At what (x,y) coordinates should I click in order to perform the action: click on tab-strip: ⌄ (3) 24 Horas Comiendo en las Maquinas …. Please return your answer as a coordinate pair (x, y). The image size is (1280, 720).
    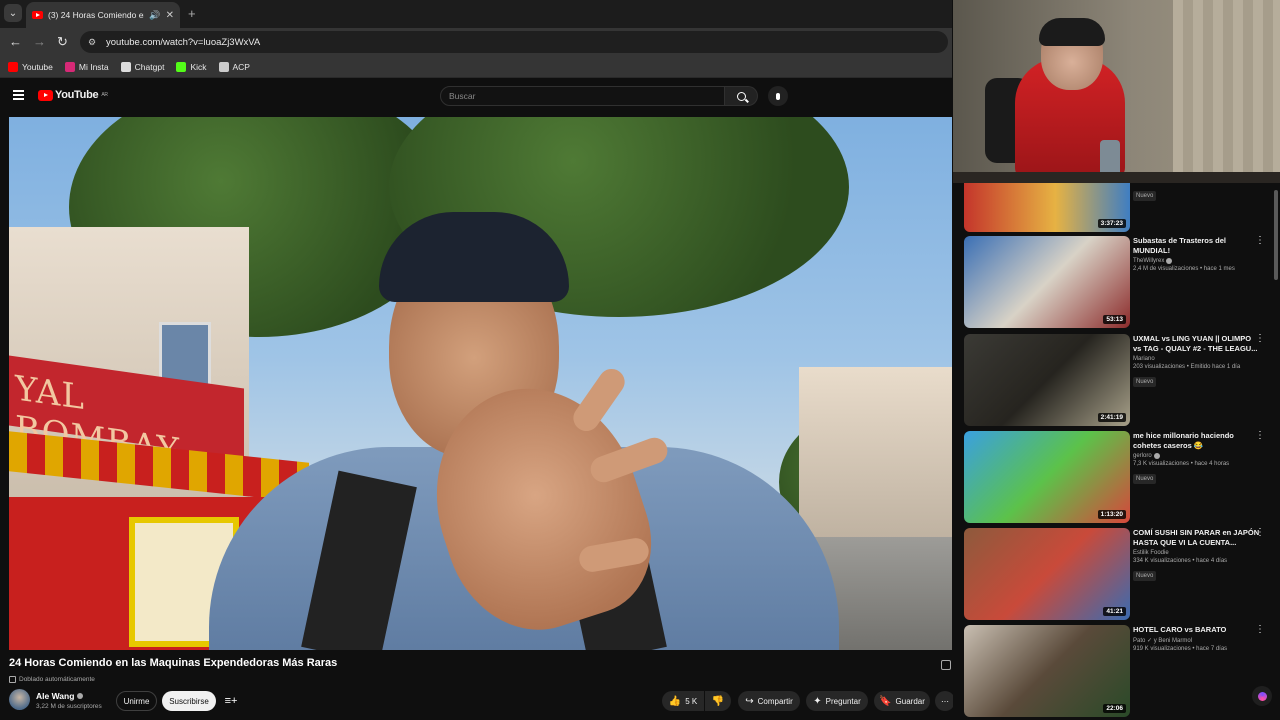
    Looking at the image, I should click on (476, 14).